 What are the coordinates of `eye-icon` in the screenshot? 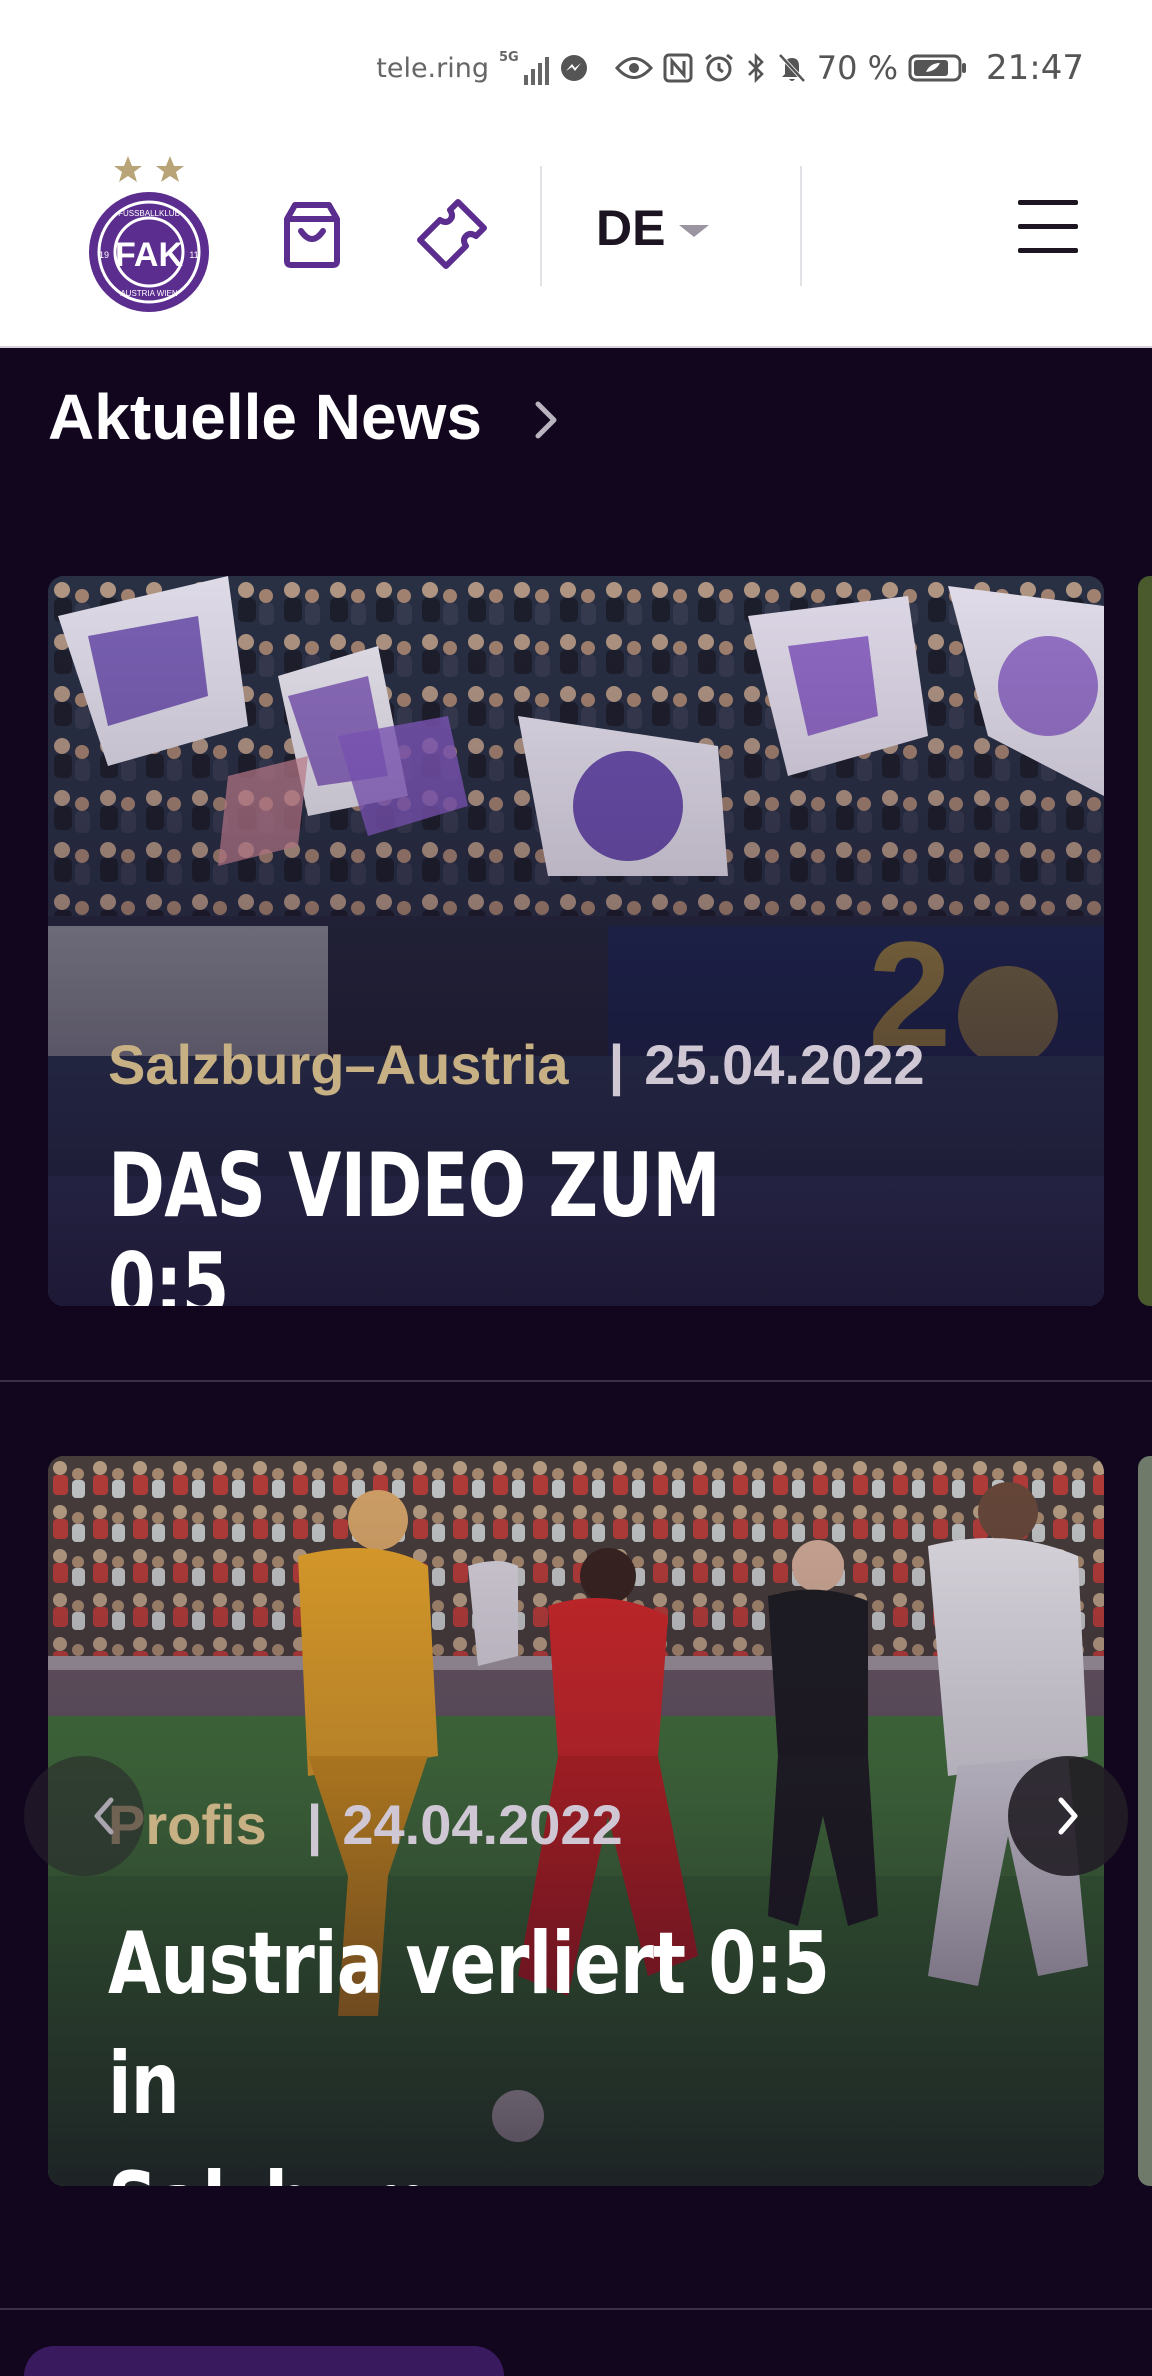 It's located at (633, 68).